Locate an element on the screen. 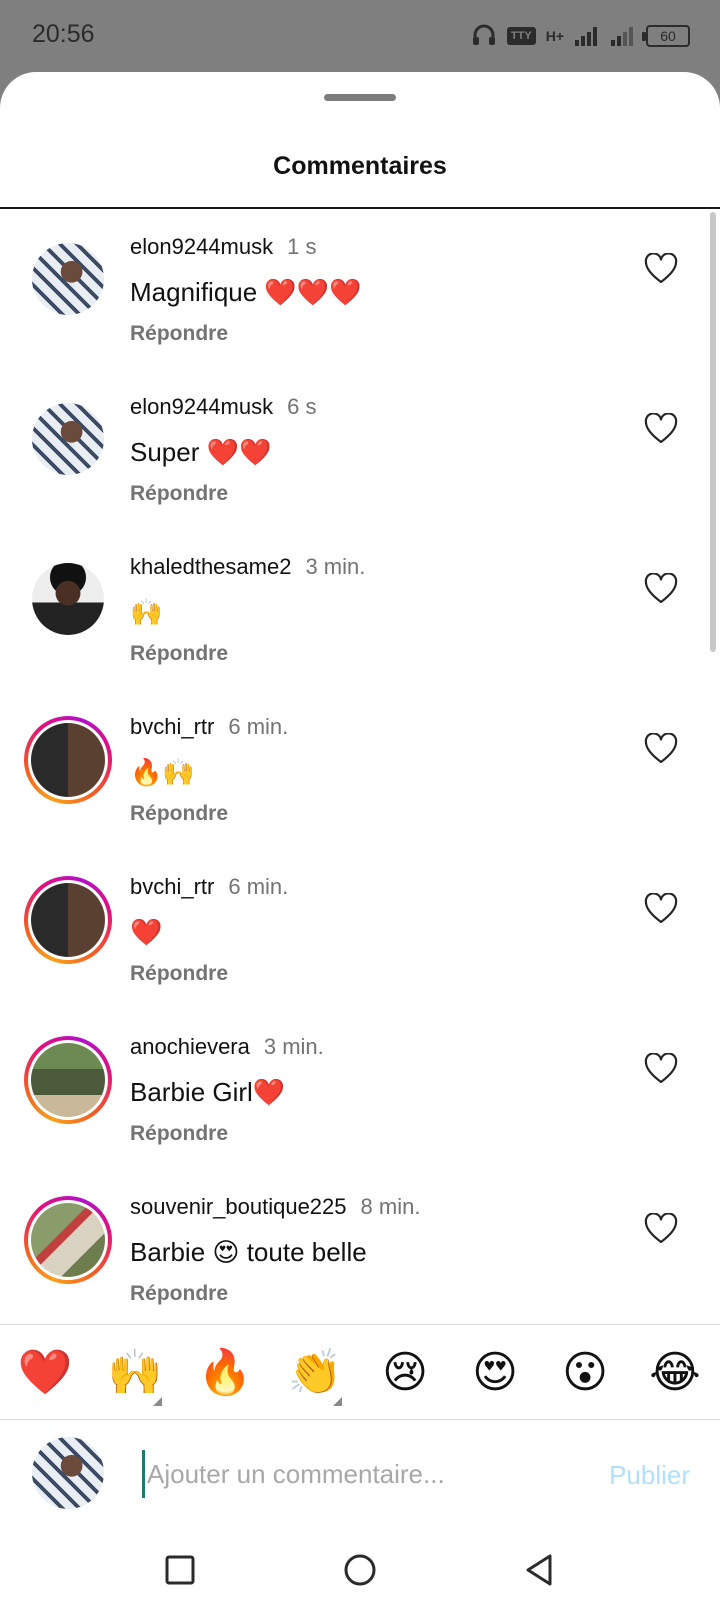 This screenshot has height=1612, width=720. status-icons: TTY H+ 60 is located at coordinates (580, 36).